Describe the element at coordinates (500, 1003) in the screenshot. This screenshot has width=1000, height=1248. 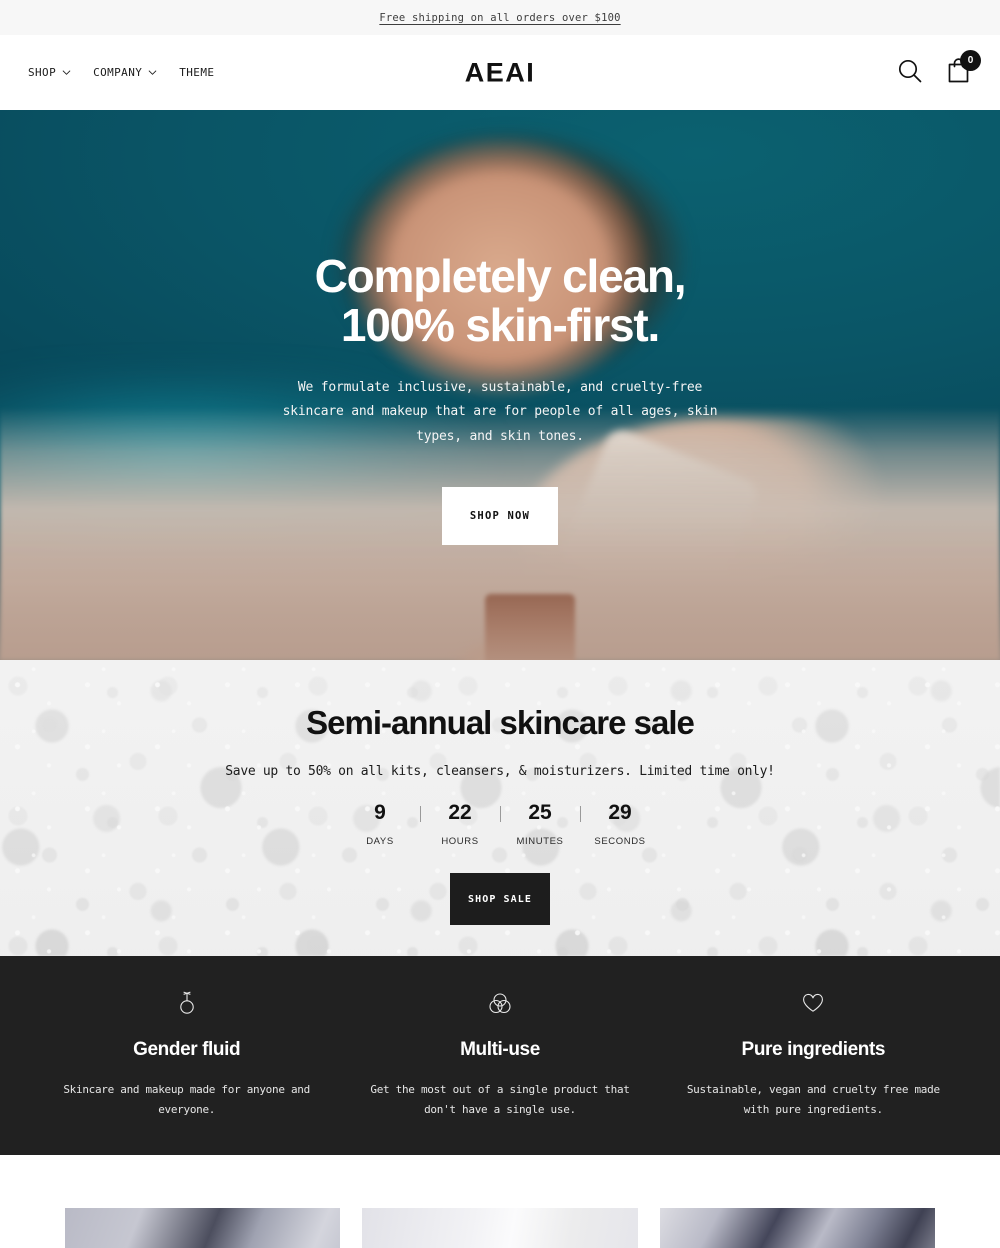
I see `venn-circles-icon` at that location.